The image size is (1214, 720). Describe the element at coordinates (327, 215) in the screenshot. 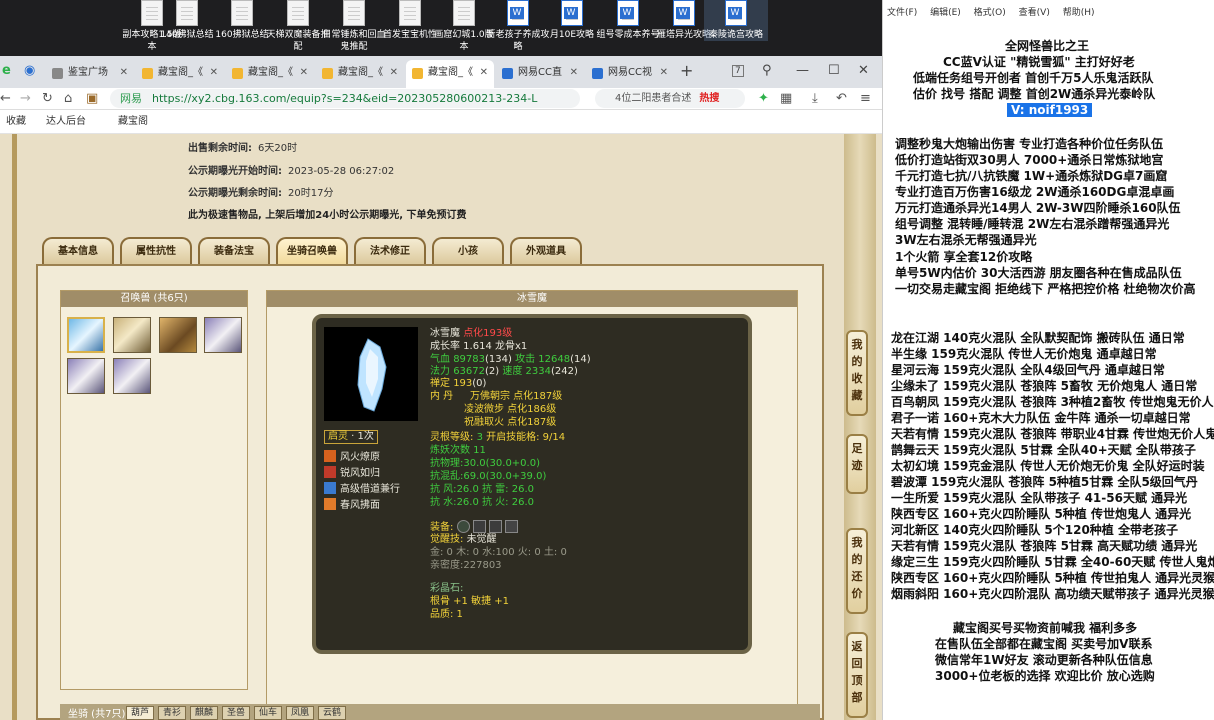

I see `fast-sale-notice: 此为极速售物品, 上架后增加24小时公示期曝光, 下单免预订费` at that location.